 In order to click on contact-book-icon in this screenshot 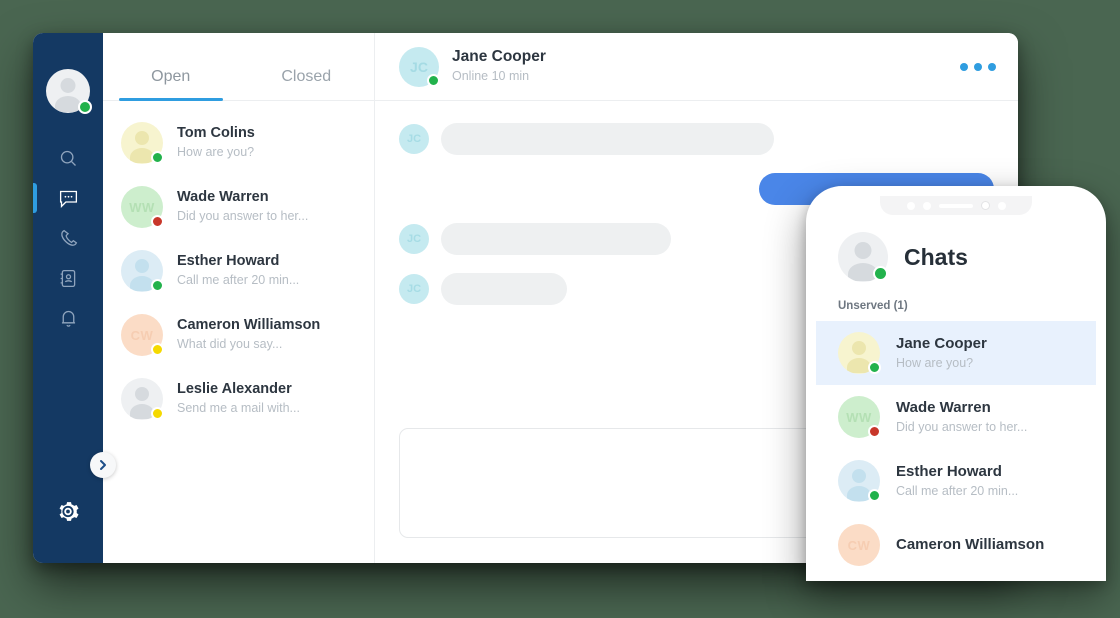, I will do `click(67, 278)`.